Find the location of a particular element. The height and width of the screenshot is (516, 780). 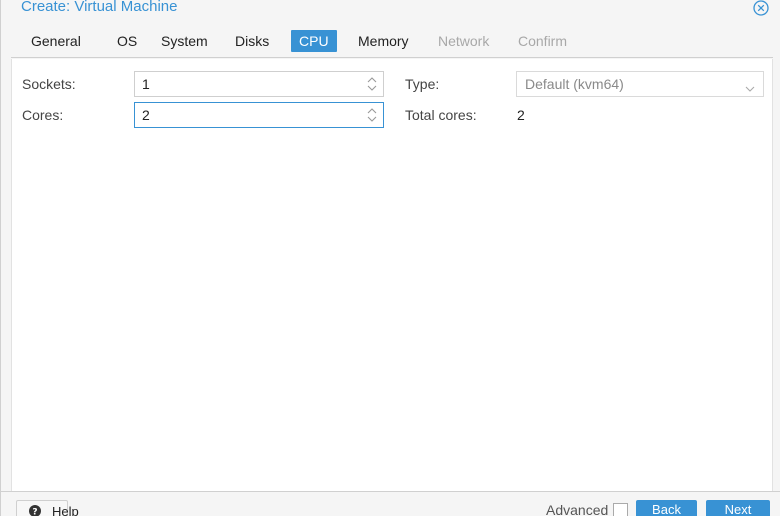

tab-general: General is located at coordinates (56, 41).